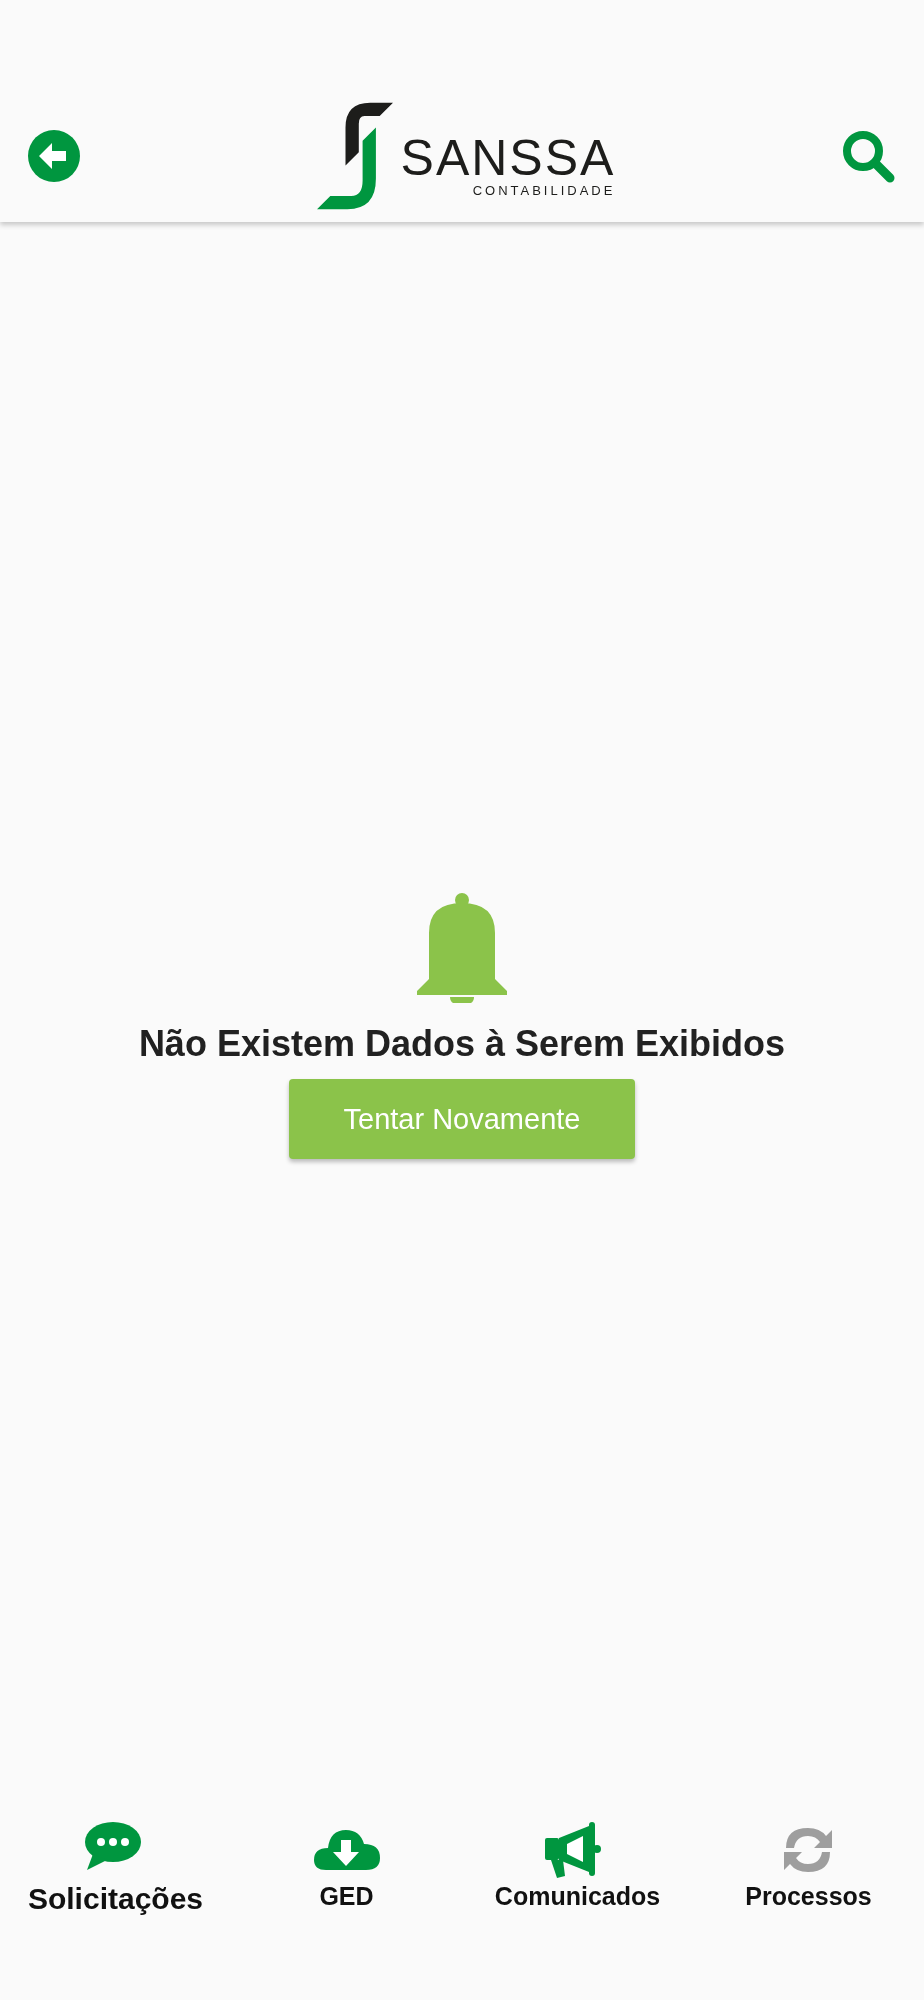 The width and height of the screenshot is (924, 2000). What do you see at coordinates (346, 1896) in the screenshot?
I see `tab-label: GED` at bounding box center [346, 1896].